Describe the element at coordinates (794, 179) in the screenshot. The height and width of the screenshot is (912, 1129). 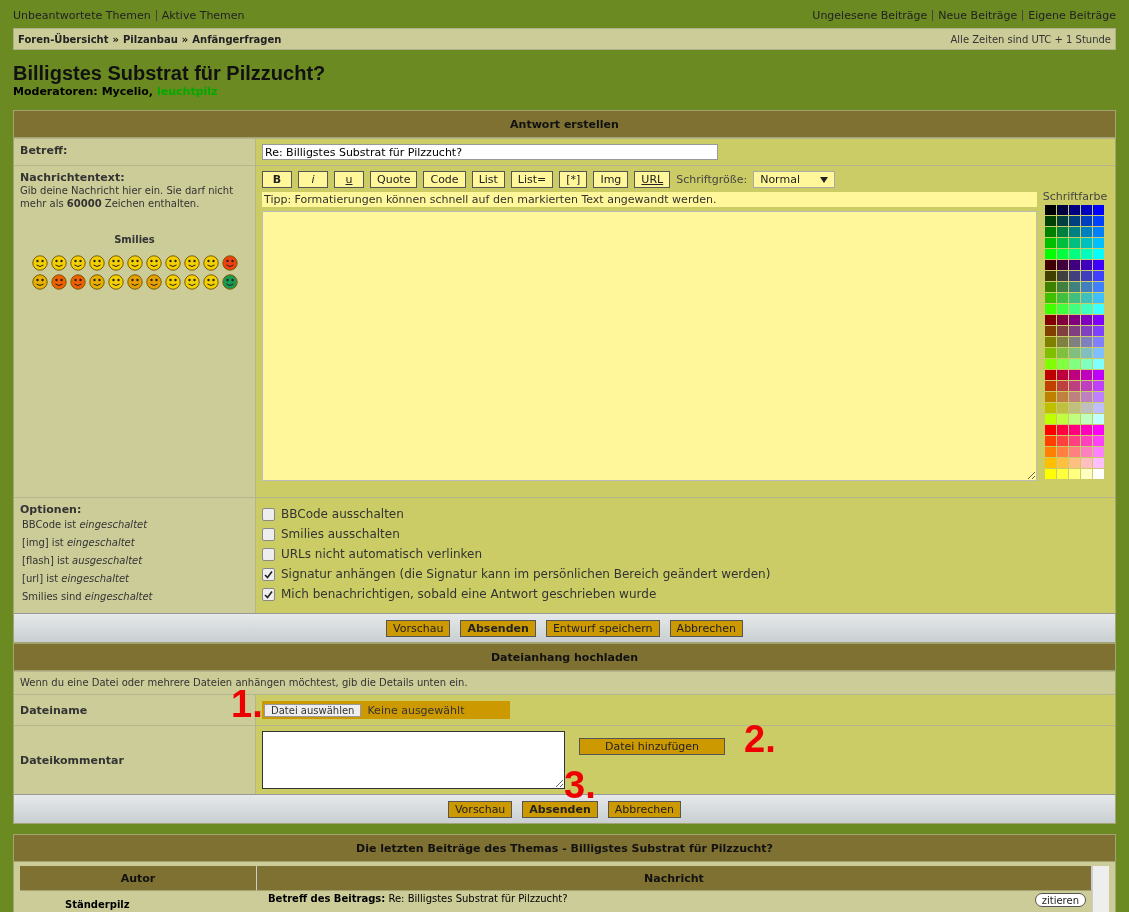
I see `font-size-select: Normal` at that location.